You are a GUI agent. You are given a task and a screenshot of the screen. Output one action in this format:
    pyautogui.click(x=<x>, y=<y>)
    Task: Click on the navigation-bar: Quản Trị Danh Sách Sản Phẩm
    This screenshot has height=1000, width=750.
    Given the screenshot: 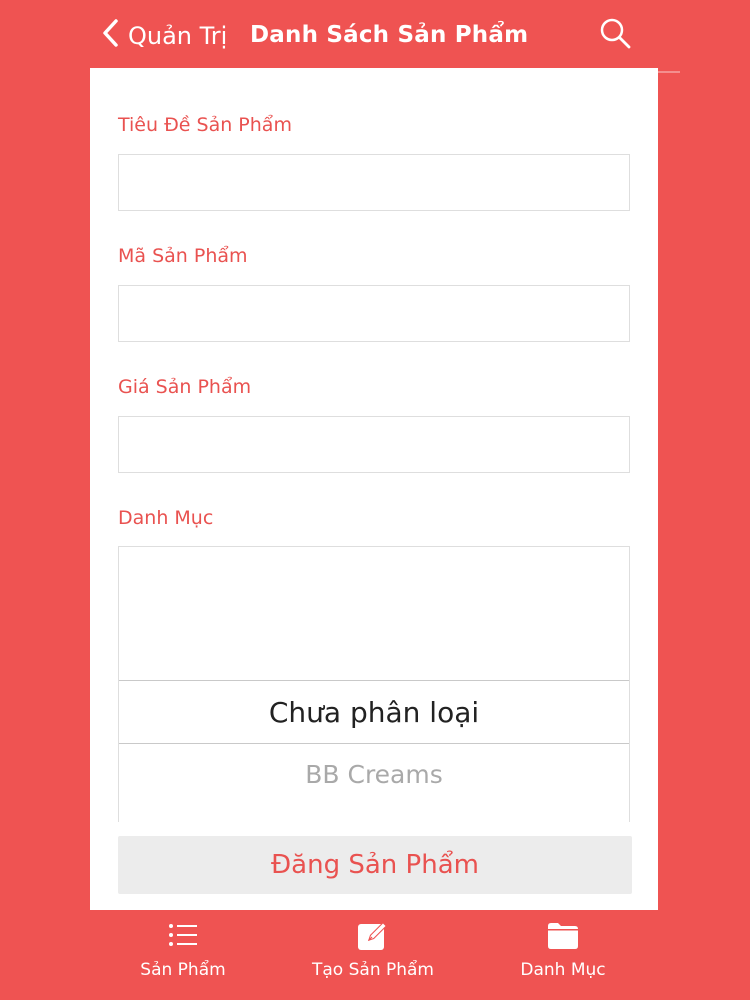 What is the action you would take?
    pyautogui.click(x=375, y=34)
    